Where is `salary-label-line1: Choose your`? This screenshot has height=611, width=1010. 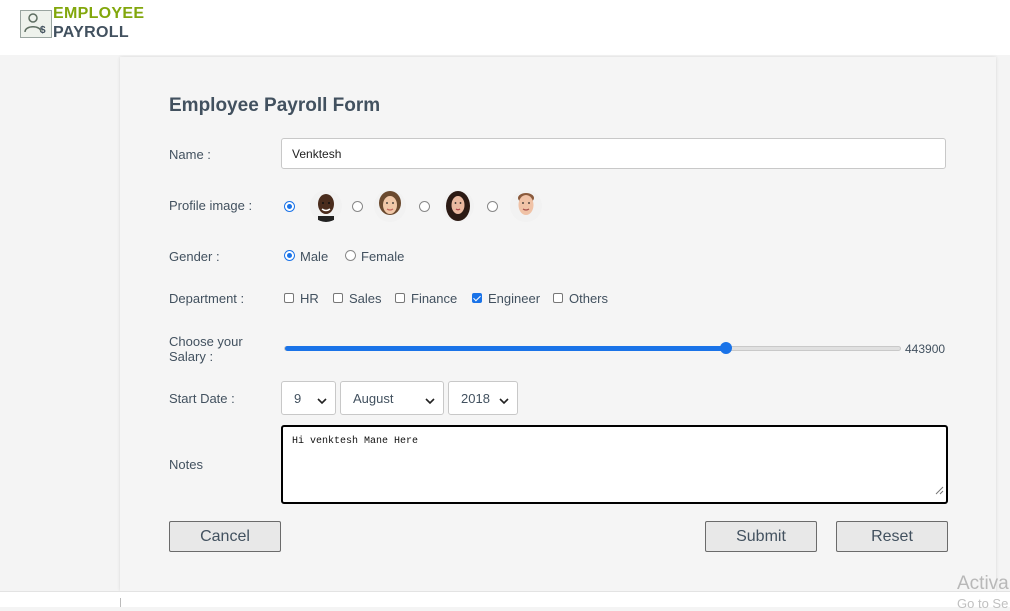 salary-label-line1: Choose your is located at coordinates (206, 341).